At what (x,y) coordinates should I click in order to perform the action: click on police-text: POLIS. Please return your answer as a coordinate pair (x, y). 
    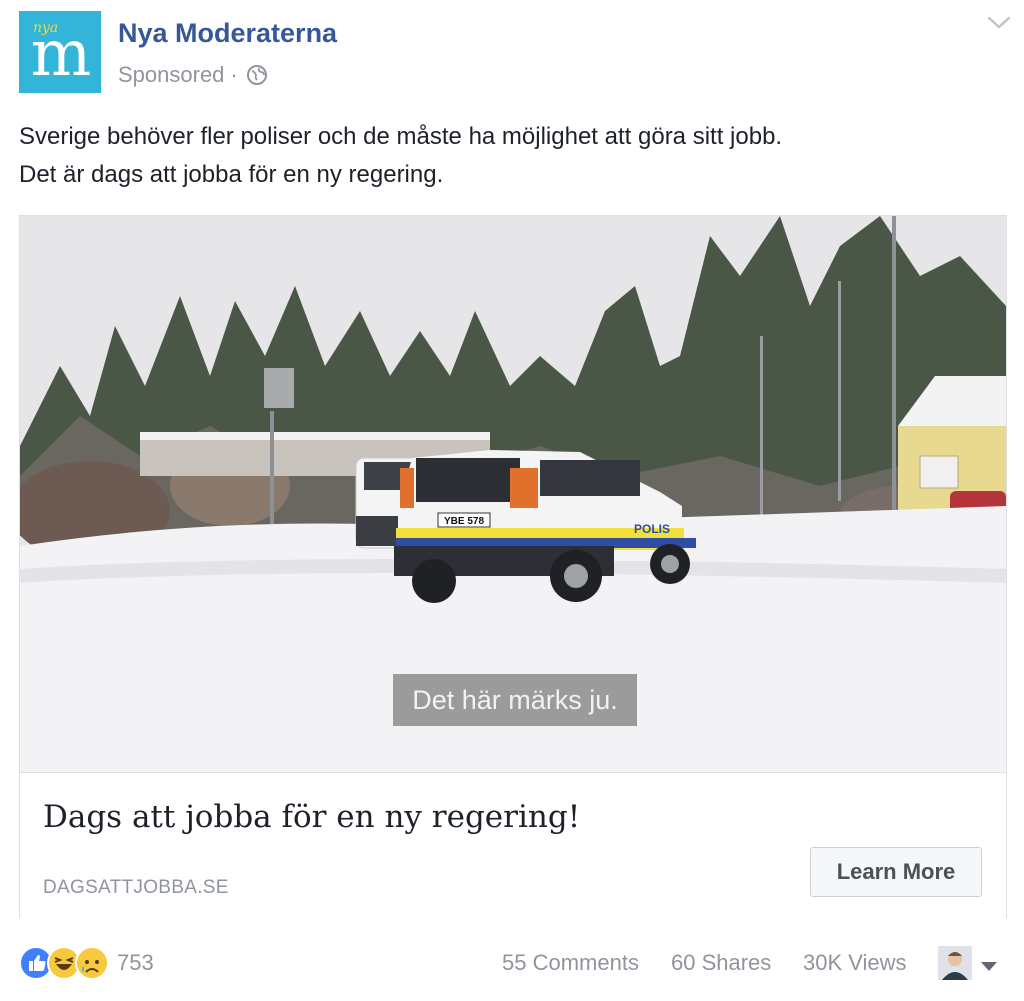
    Looking at the image, I should click on (652, 529).